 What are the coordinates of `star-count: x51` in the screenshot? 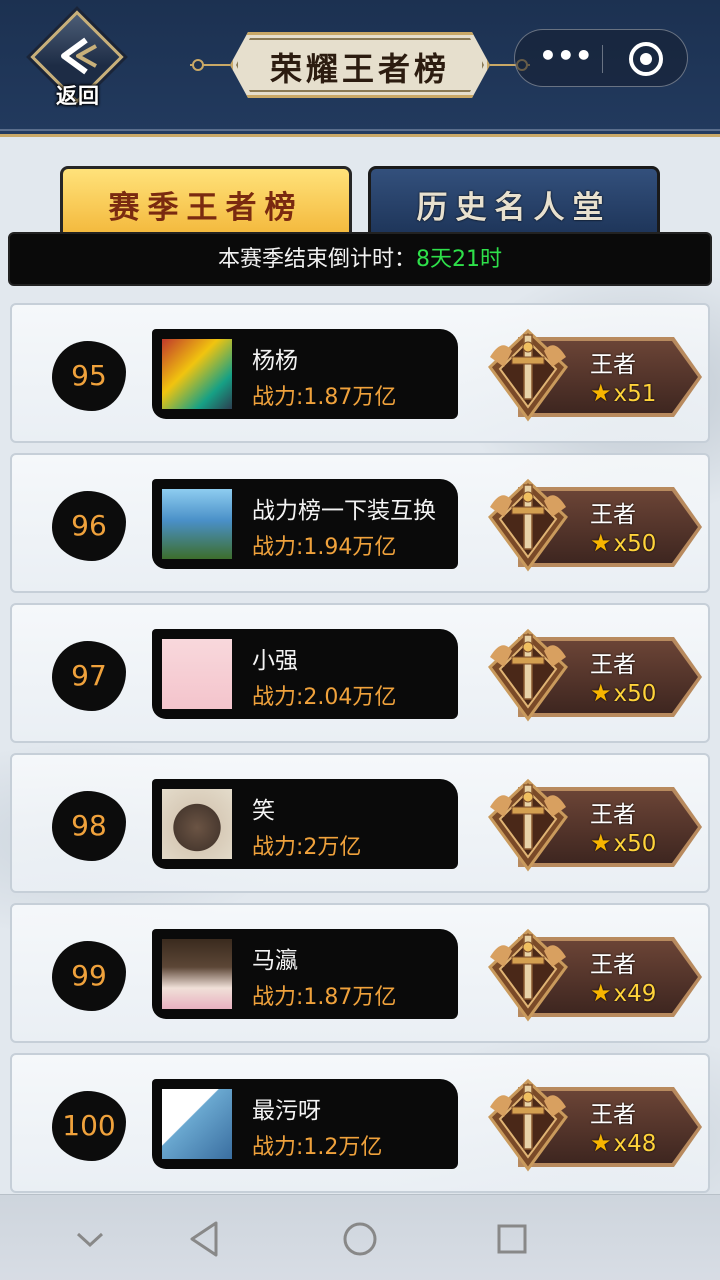 It's located at (635, 394).